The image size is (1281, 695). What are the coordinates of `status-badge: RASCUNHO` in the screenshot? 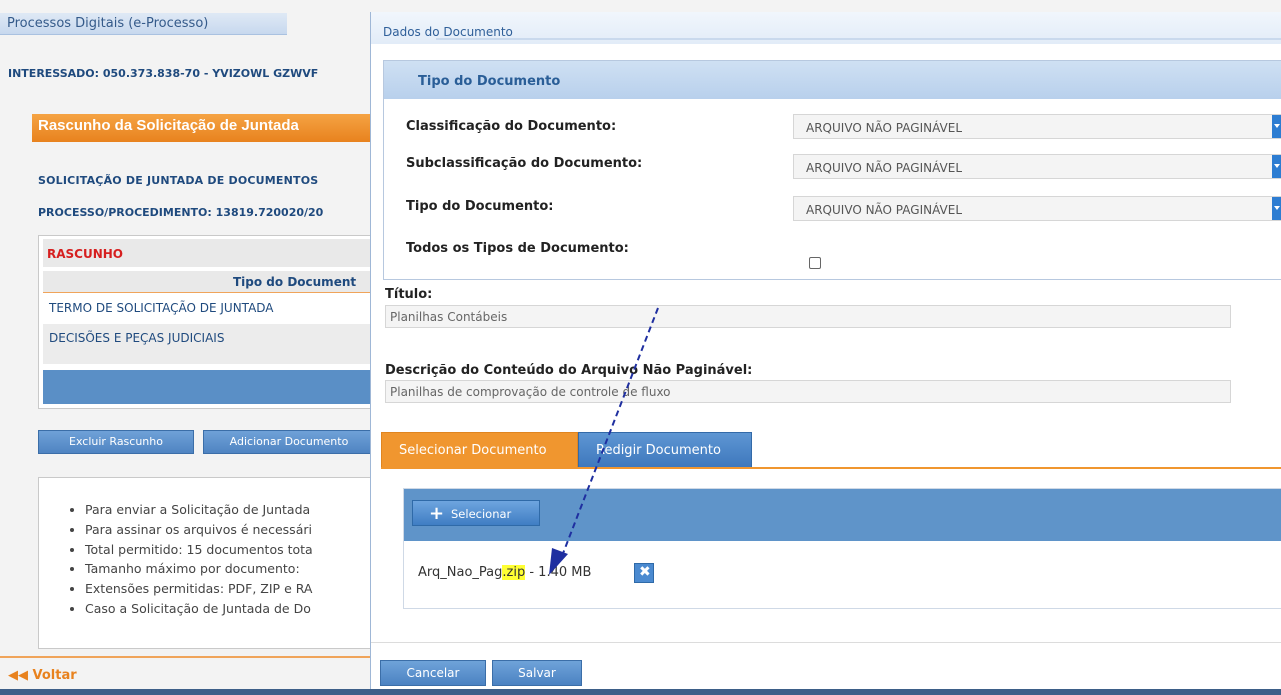 It's located at (85, 254).